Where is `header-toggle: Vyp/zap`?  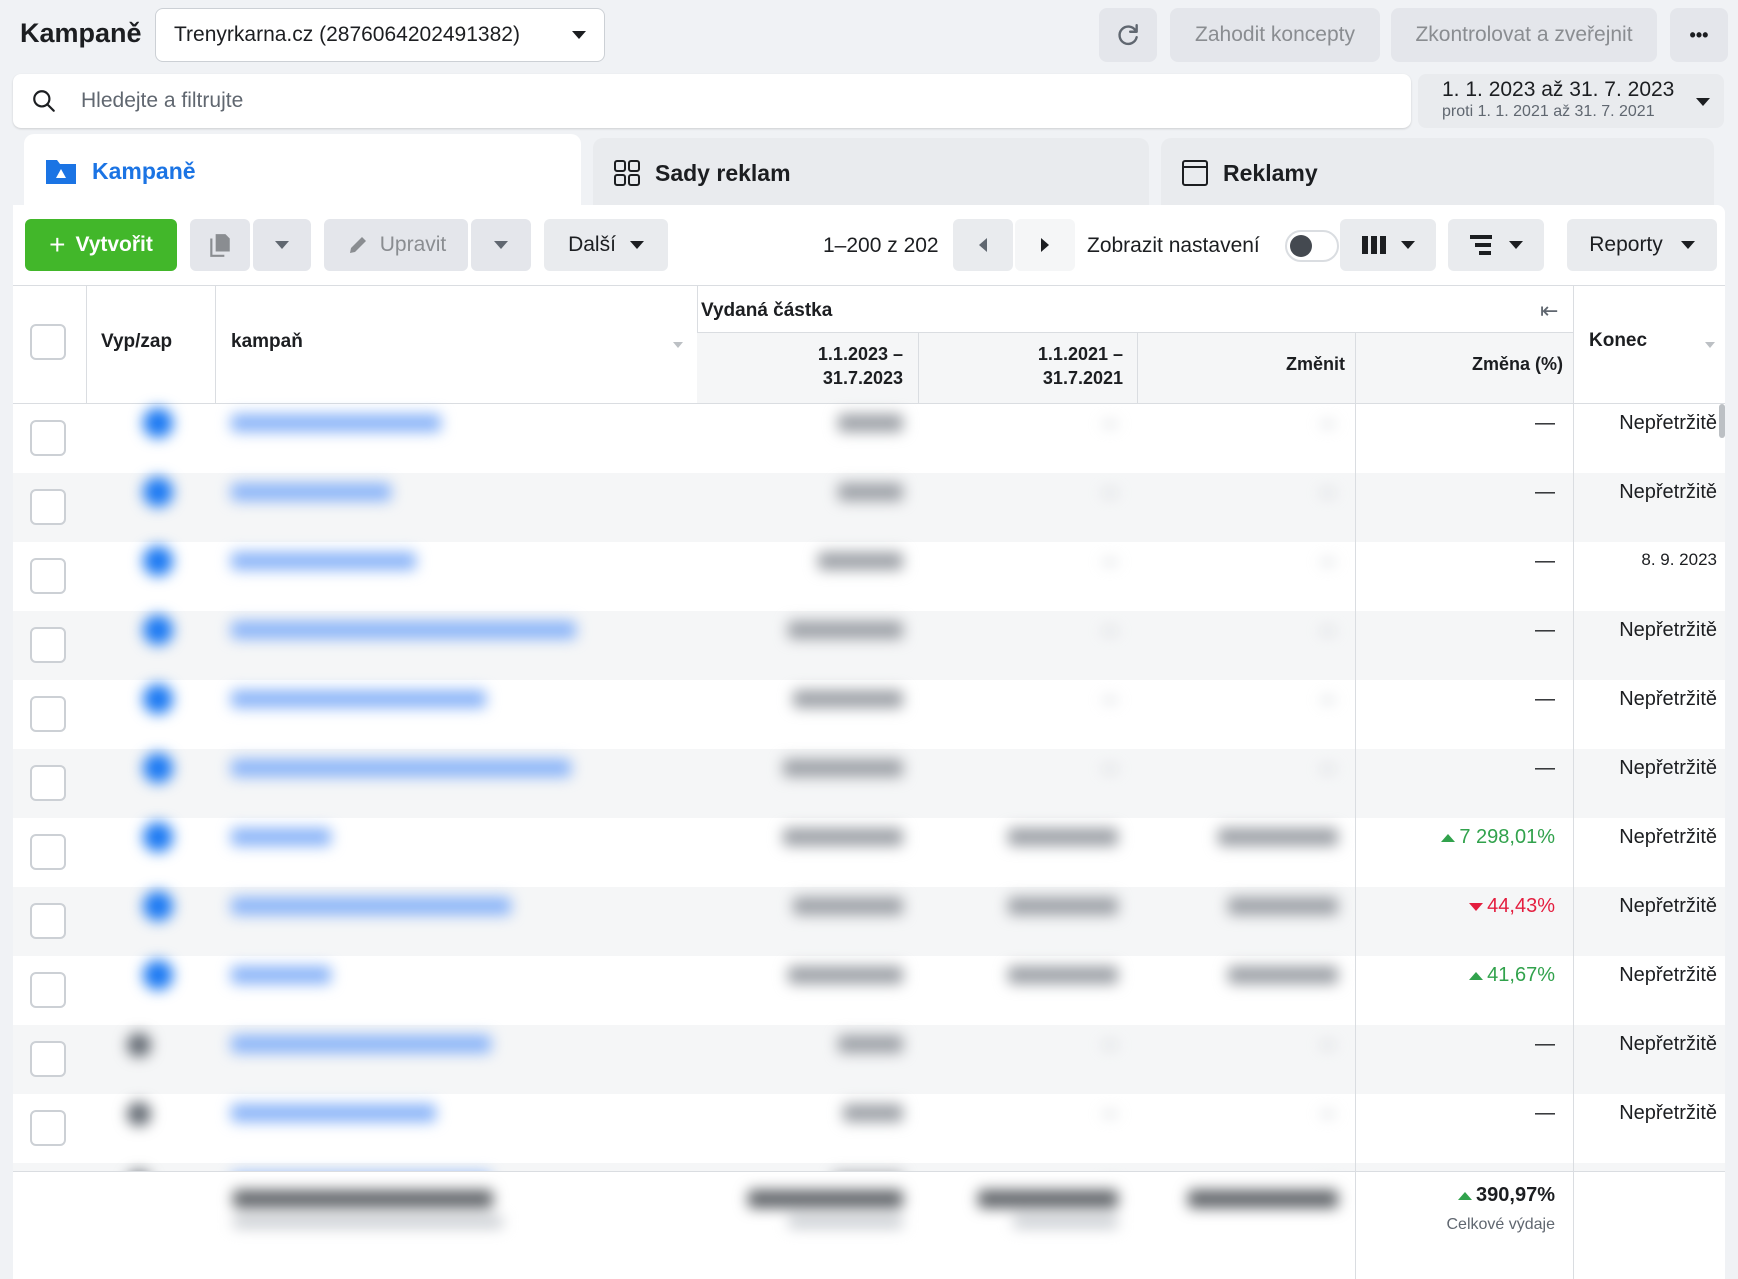
header-toggle: Vyp/zap is located at coordinates (136, 342).